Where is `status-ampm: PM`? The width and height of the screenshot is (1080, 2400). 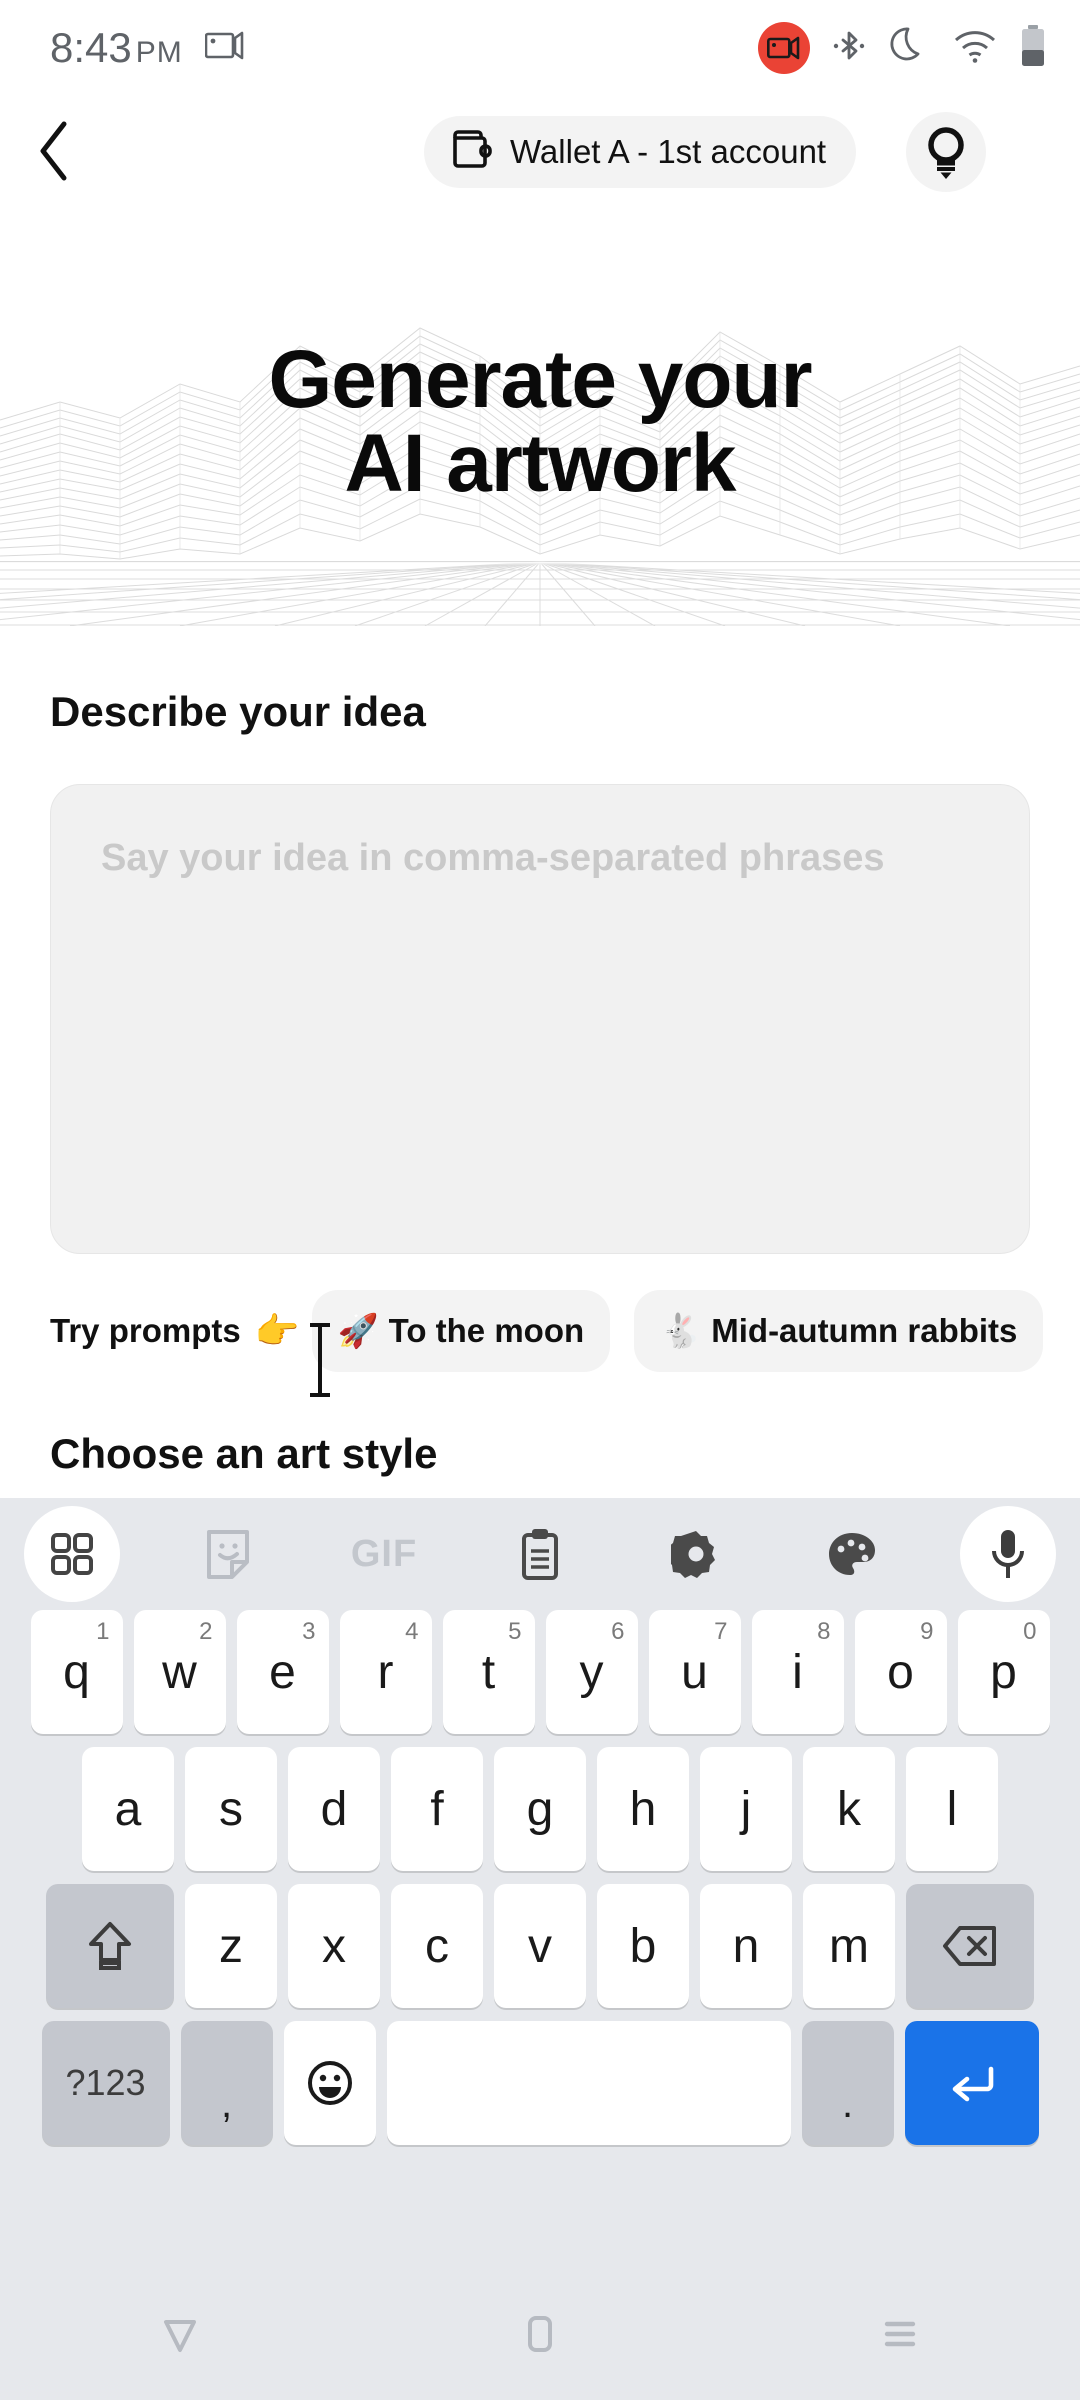 status-ampm: PM is located at coordinates (159, 52).